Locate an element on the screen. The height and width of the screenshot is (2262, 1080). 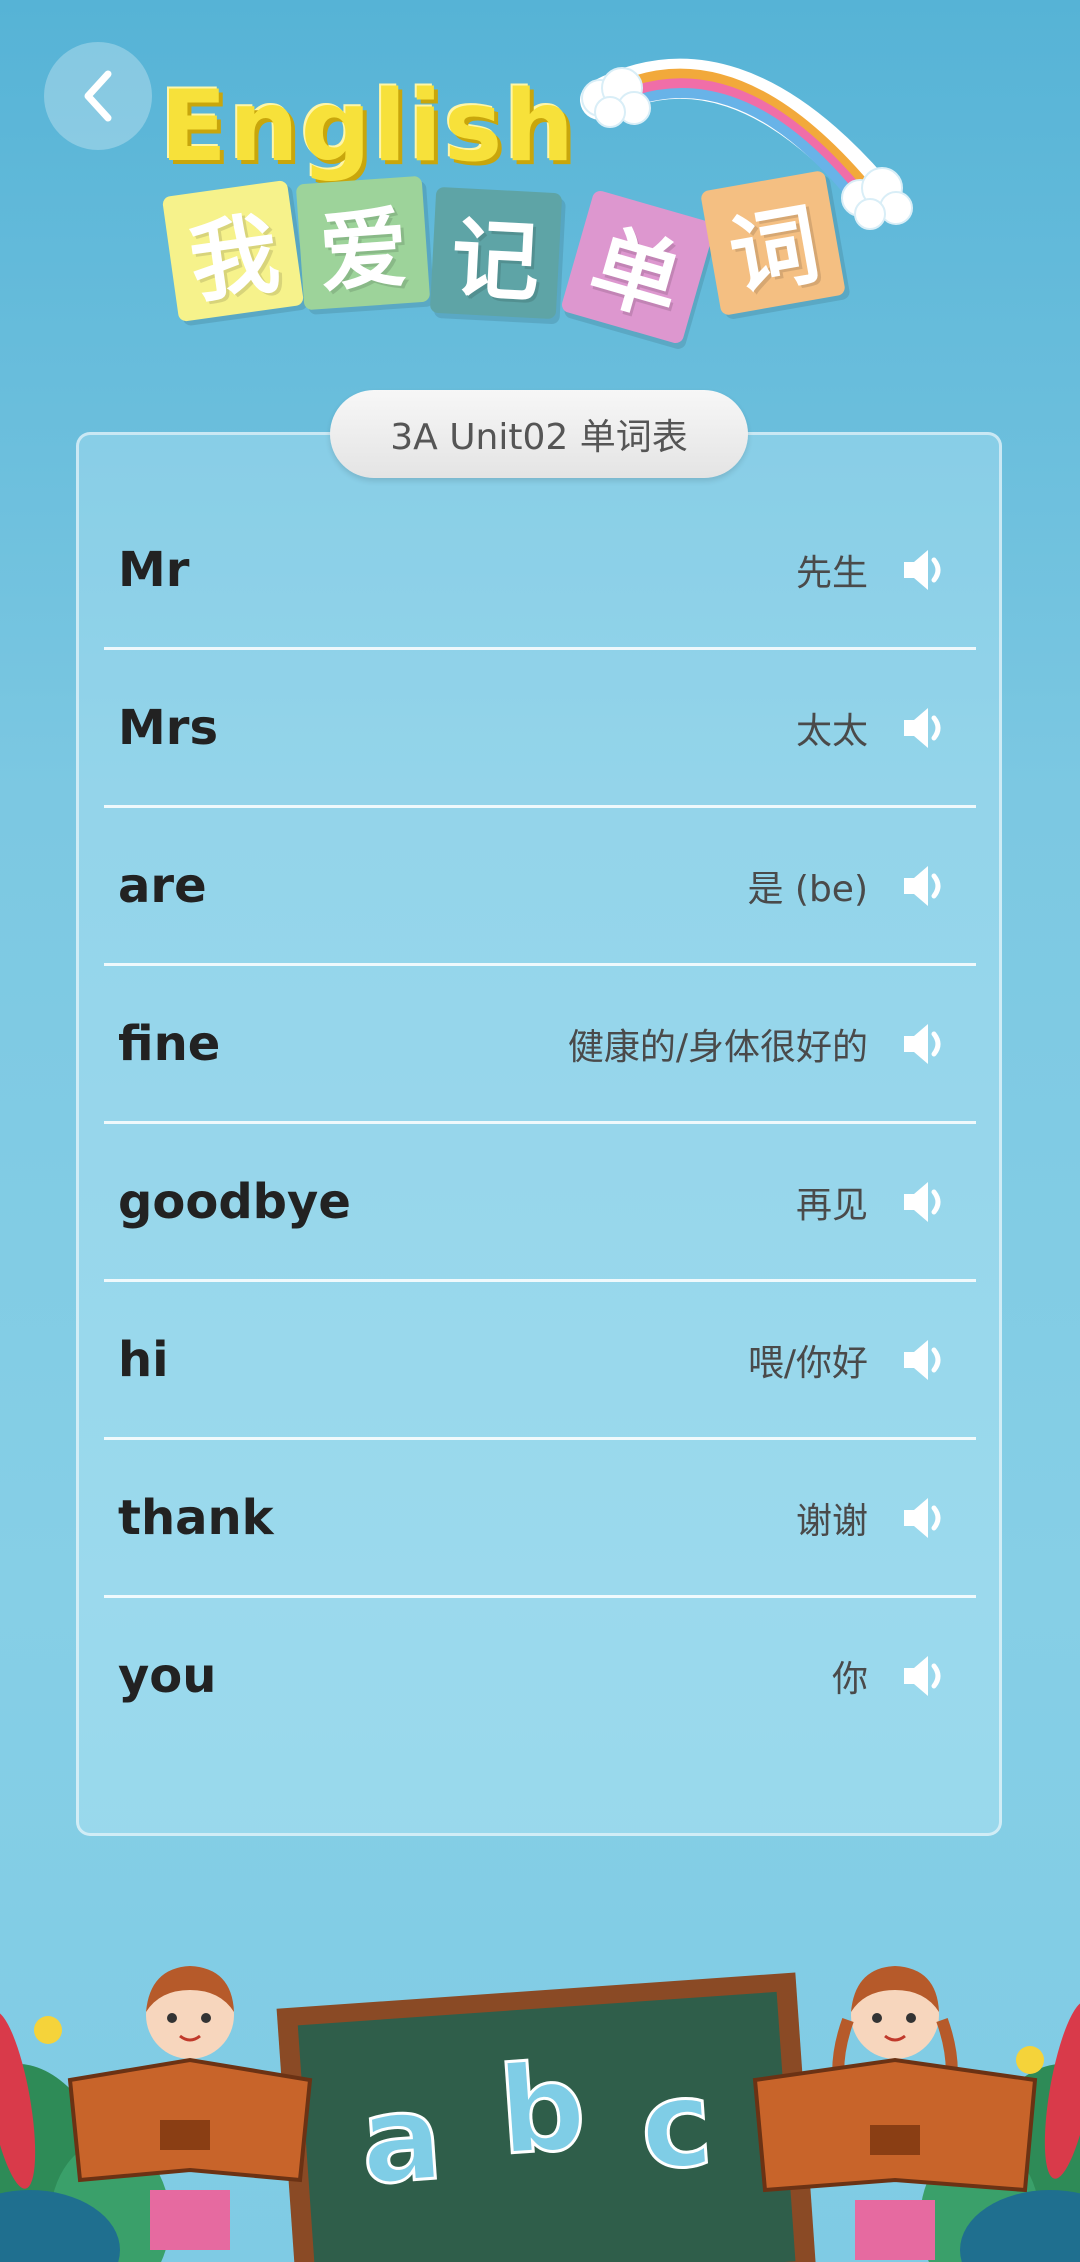
classroom-scene: a b c is located at coordinates (540, 2114).